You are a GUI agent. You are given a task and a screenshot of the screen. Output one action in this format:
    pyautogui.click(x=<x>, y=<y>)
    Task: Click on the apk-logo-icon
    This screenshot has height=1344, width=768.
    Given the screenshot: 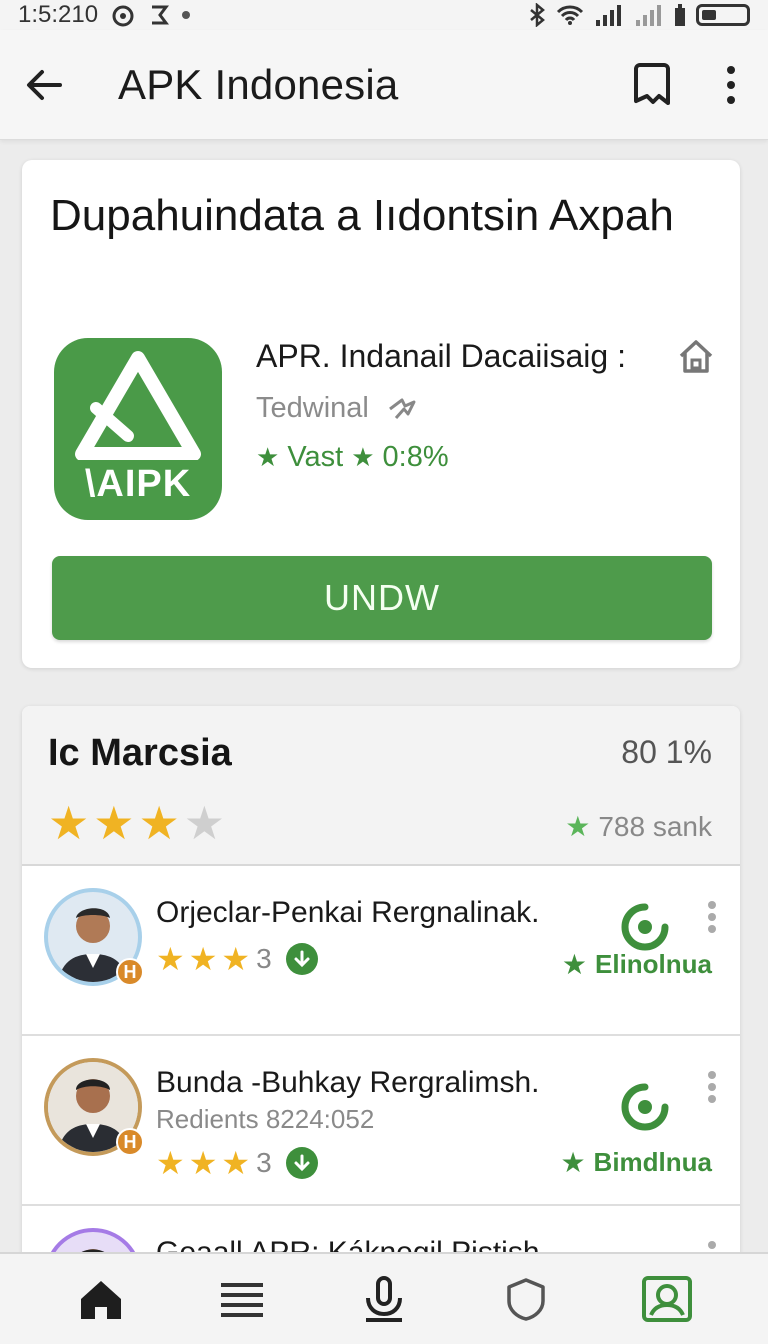 What is the action you would take?
    pyautogui.click(x=138, y=405)
    